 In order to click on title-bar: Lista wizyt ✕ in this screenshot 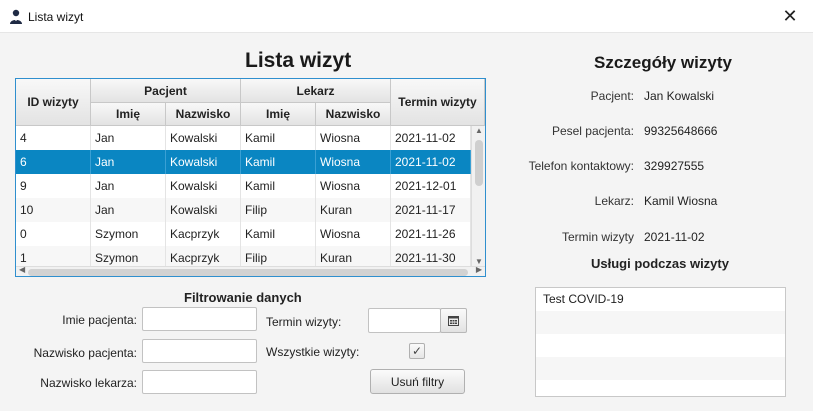, I will do `click(406, 16)`.